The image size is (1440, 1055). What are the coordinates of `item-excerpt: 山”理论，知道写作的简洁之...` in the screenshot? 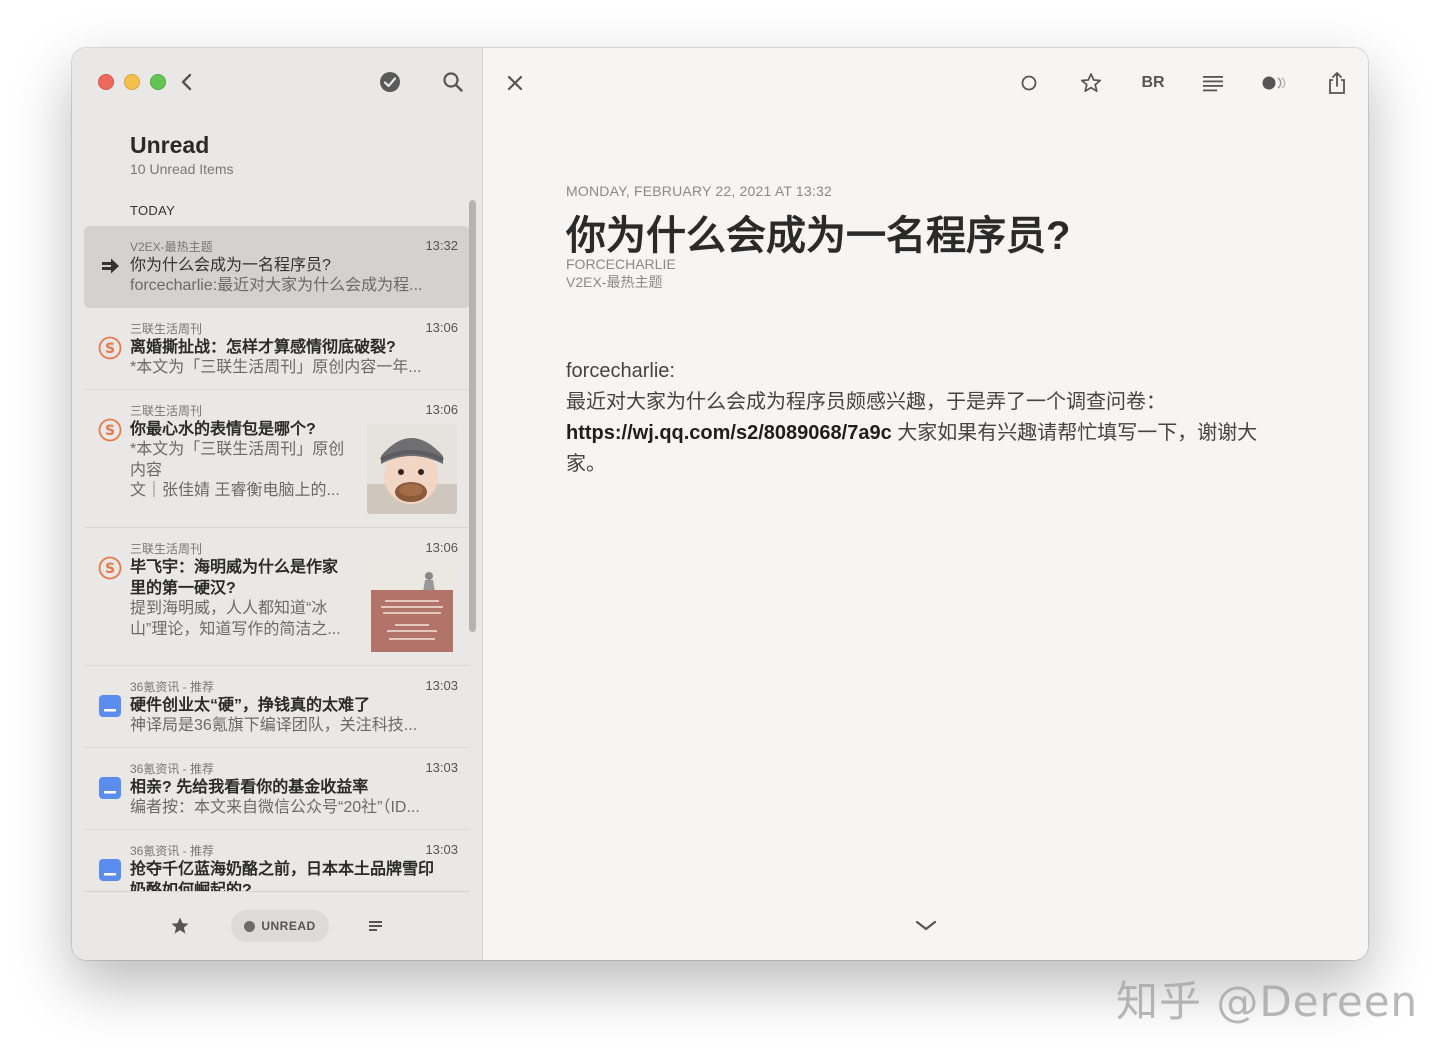 It's located at (235, 629).